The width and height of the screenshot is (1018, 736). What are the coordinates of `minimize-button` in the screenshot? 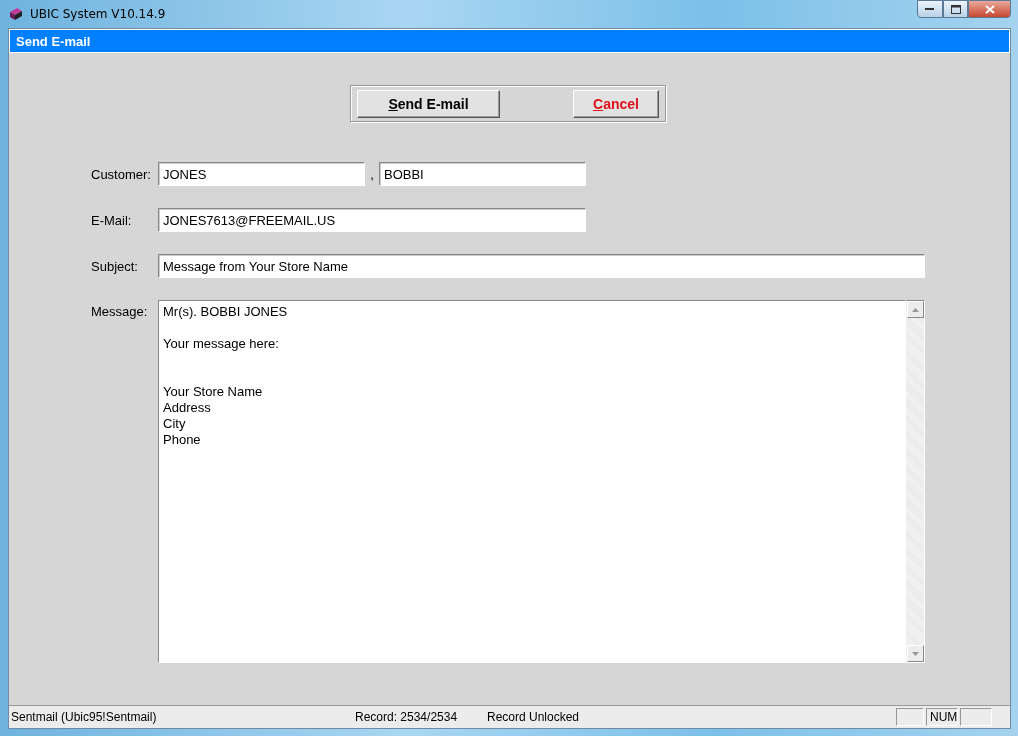 It's located at (930, 9).